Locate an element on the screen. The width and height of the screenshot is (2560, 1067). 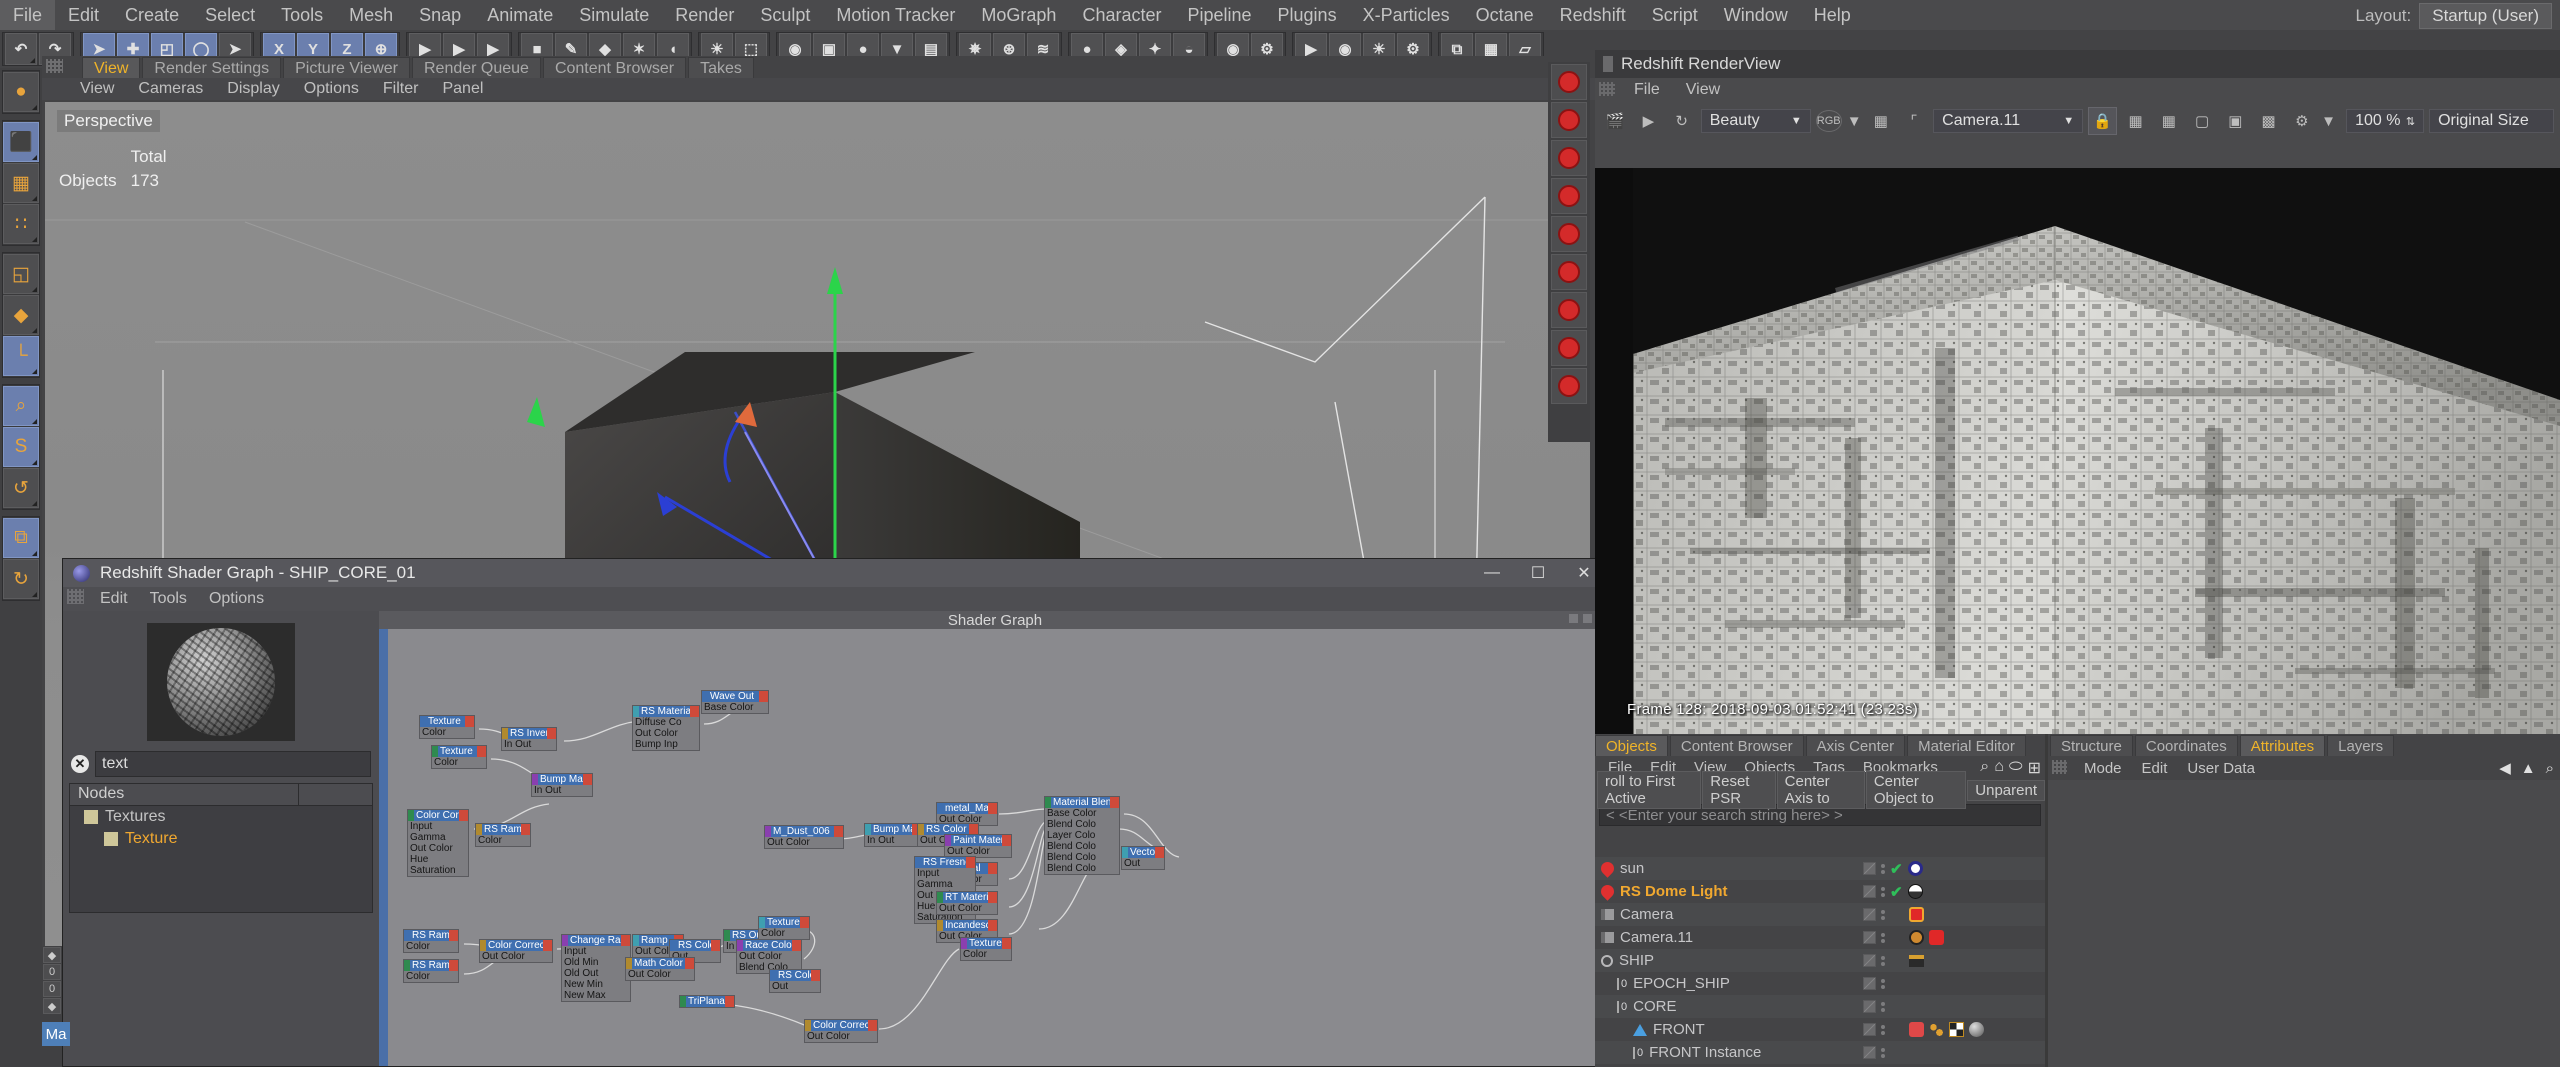
add-icon: ⊞ is located at coordinates (2034, 768).